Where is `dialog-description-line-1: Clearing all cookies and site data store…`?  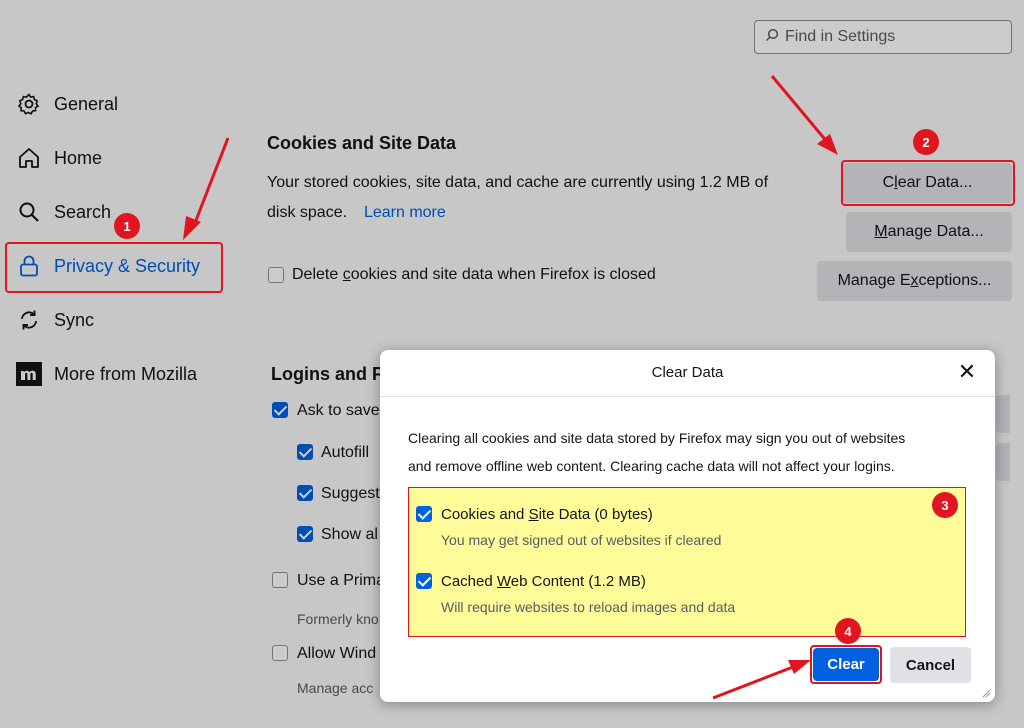
dialog-description-line-1: Clearing all cookies and site data store… is located at coordinates (657, 438).